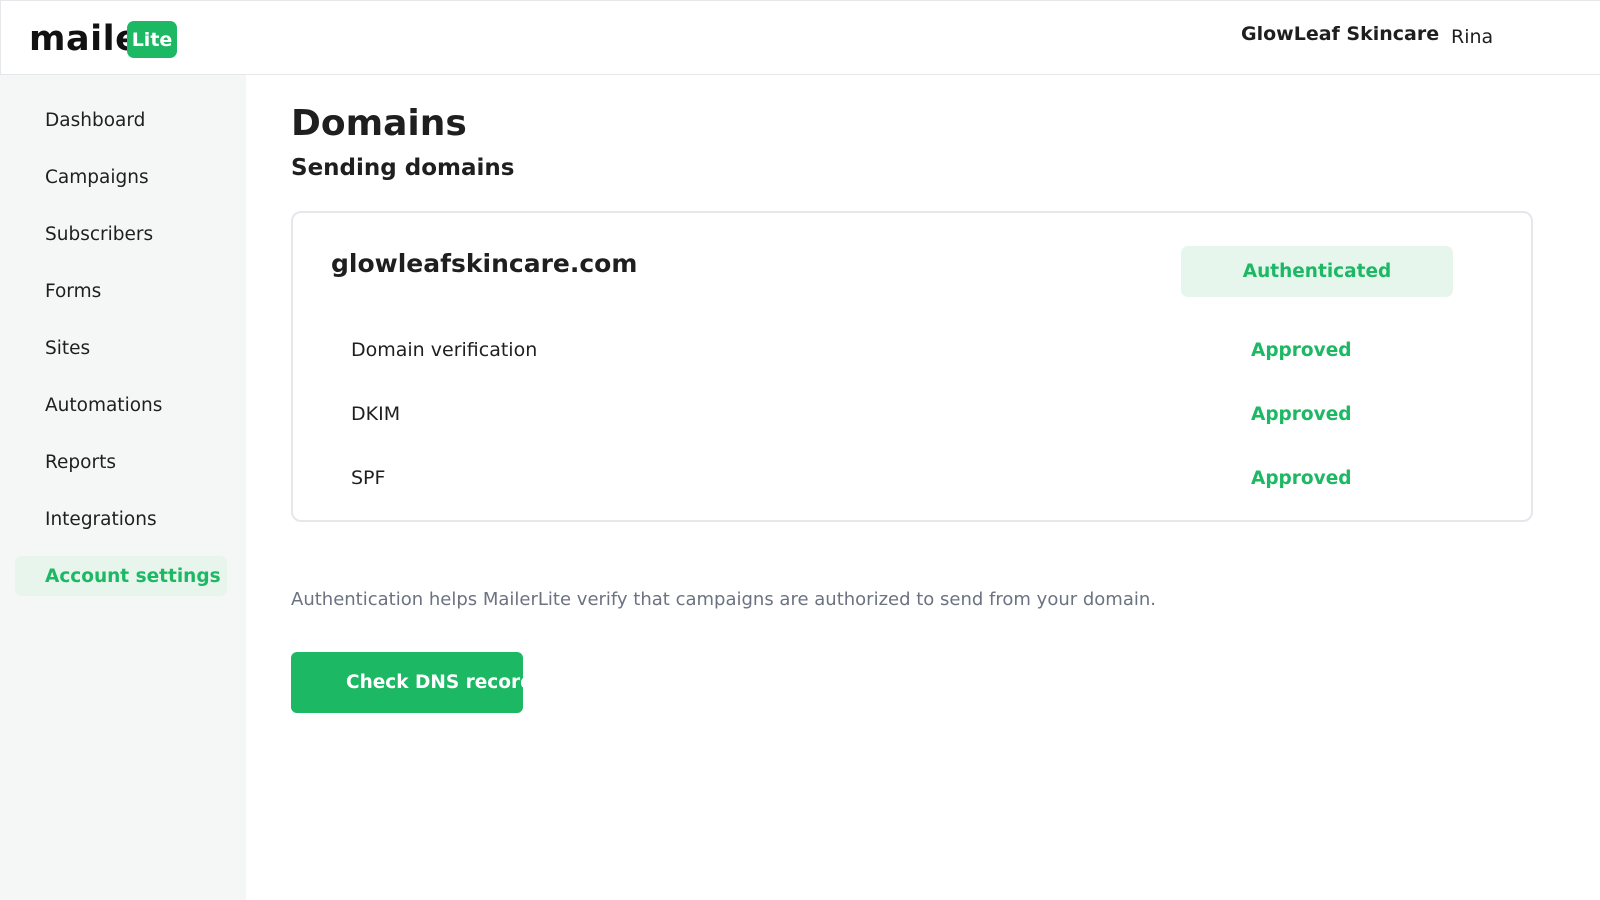  Describe the element at coordinates (121, 177) in the screenshot. I see `sidebar-item-campaigns: Campaigns` at that location.